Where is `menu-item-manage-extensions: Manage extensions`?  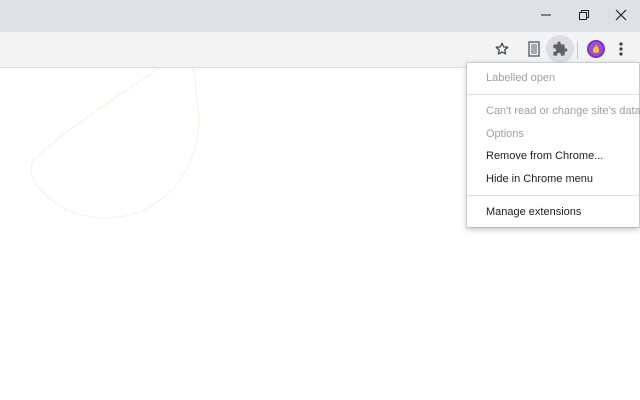
menu-item-manage-extensions: Manage extensions is located at coordinates (553, 212).